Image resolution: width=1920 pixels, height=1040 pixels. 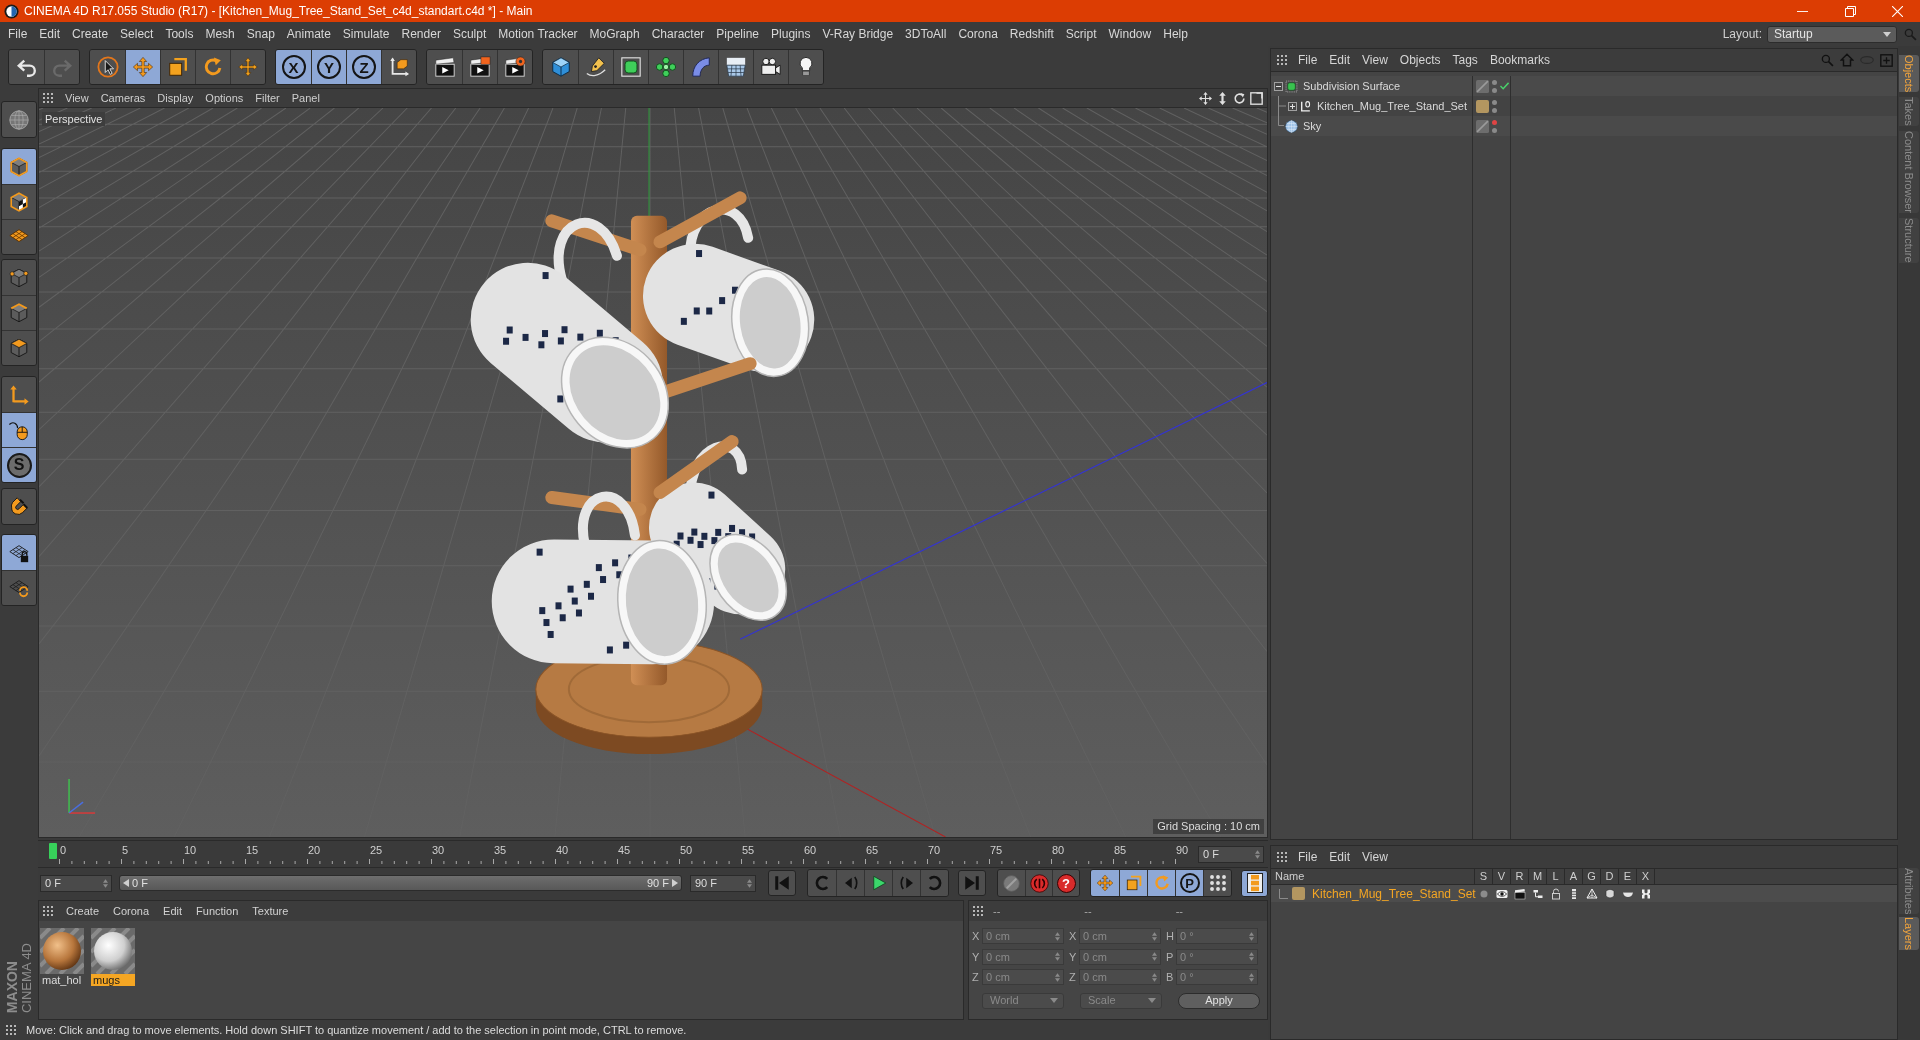 What do you see at coordinates (1504, 86) in the screenshot?
I see `check-icon` at bounding box center [1504, 86].